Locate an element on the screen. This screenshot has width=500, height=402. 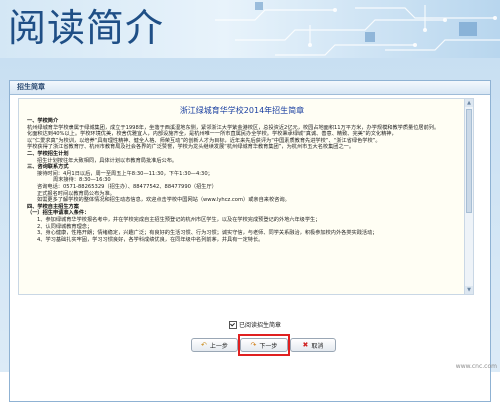
cancel-x-icon: ✖ is located at coordinates (305, 344).